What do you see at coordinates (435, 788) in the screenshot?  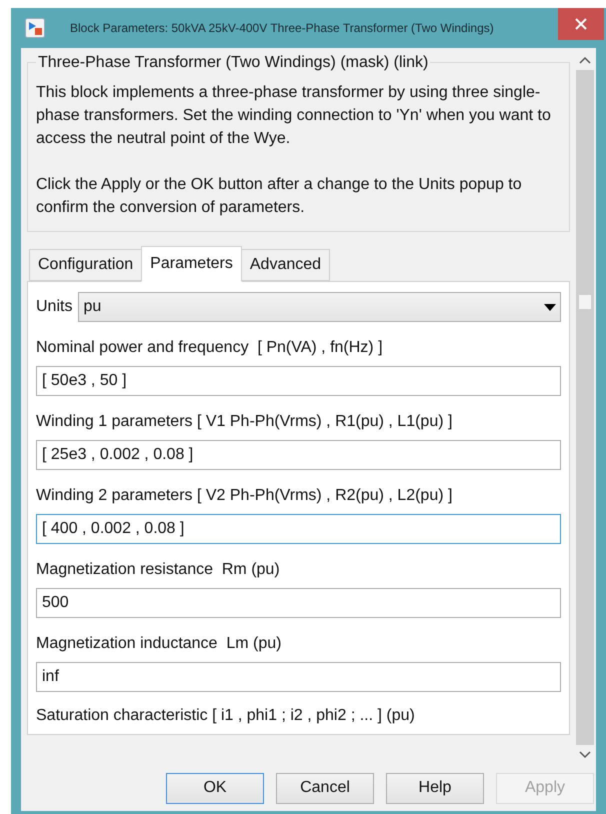 I see `dialog-button: Help` at bounding box center [435, 788].